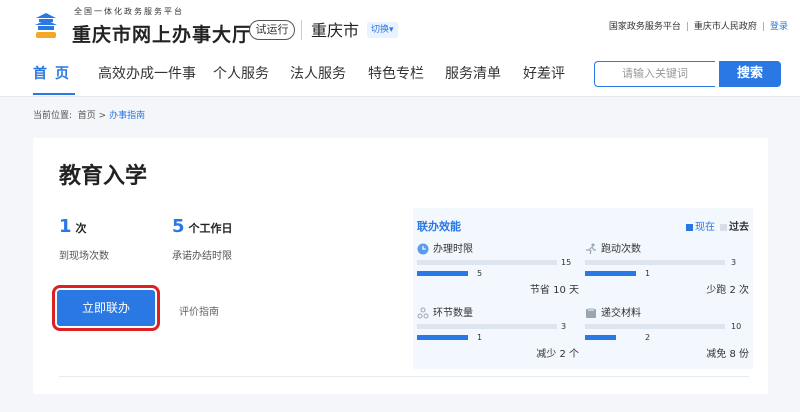 This screenshot has height=412, width=800. I want to click on node-icon, so click(423, 313).